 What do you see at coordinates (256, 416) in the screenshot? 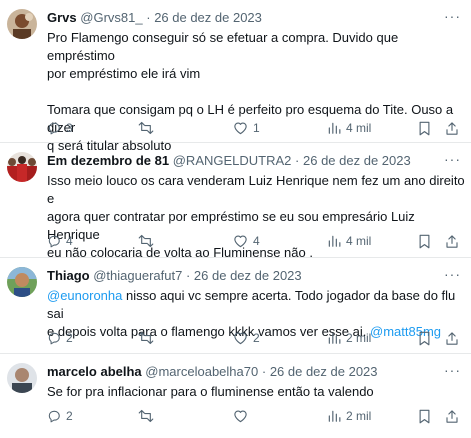
I see `tweet-actions: 2 2 mil` at bounding box center [256, 416].